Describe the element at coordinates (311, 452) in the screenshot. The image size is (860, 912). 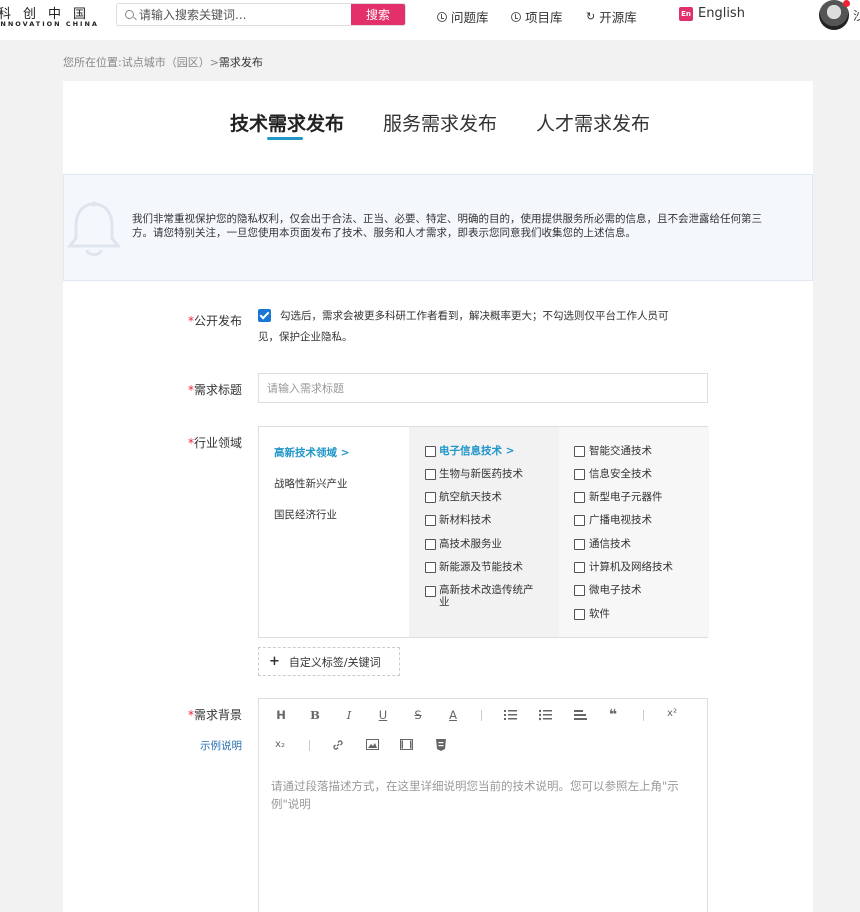
I see `industry-level1-item: 高新技术领域 >` at that location.